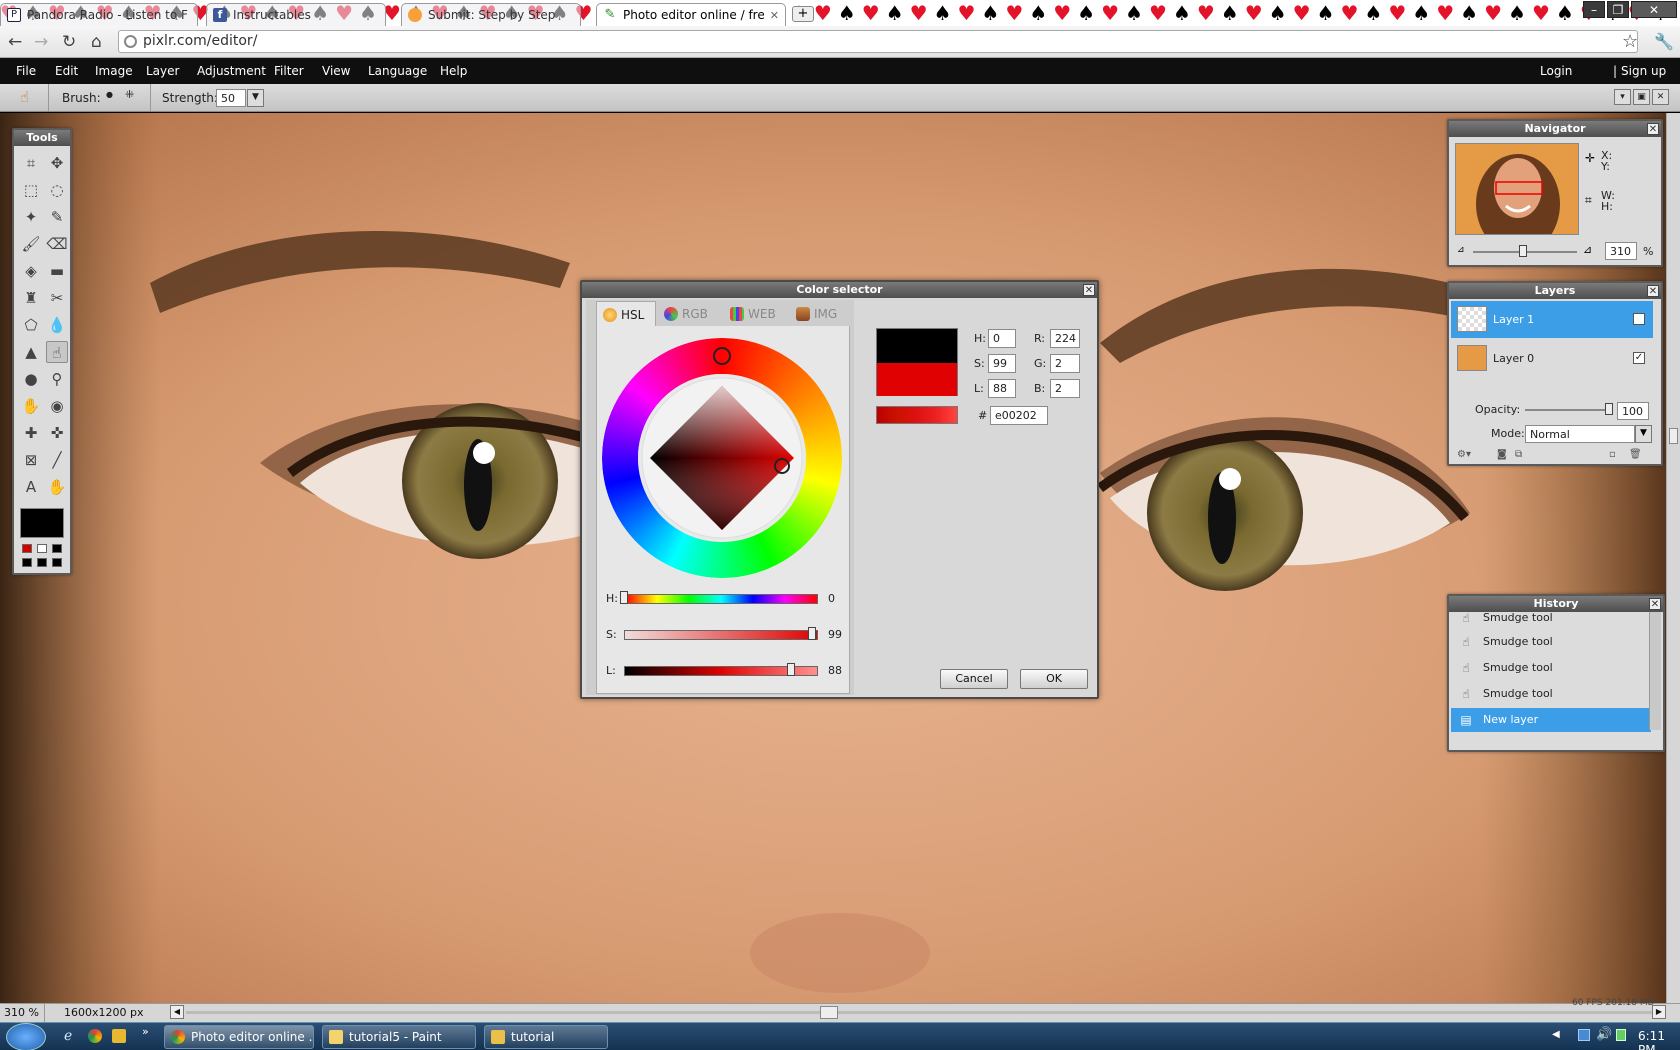  I want to click on blend-mode-select: Normal, so click(1580, 434).